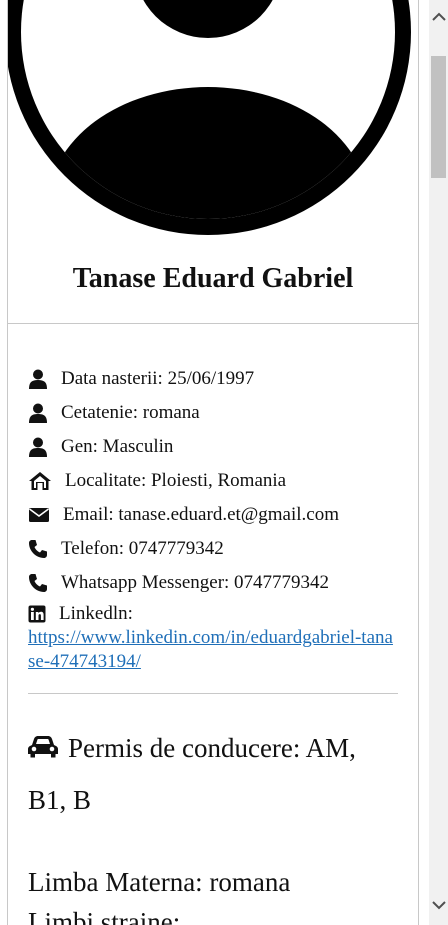 The width and height of the screenshot is (448, 925). I want to click on chevron-down-icon, so click(438, 904).